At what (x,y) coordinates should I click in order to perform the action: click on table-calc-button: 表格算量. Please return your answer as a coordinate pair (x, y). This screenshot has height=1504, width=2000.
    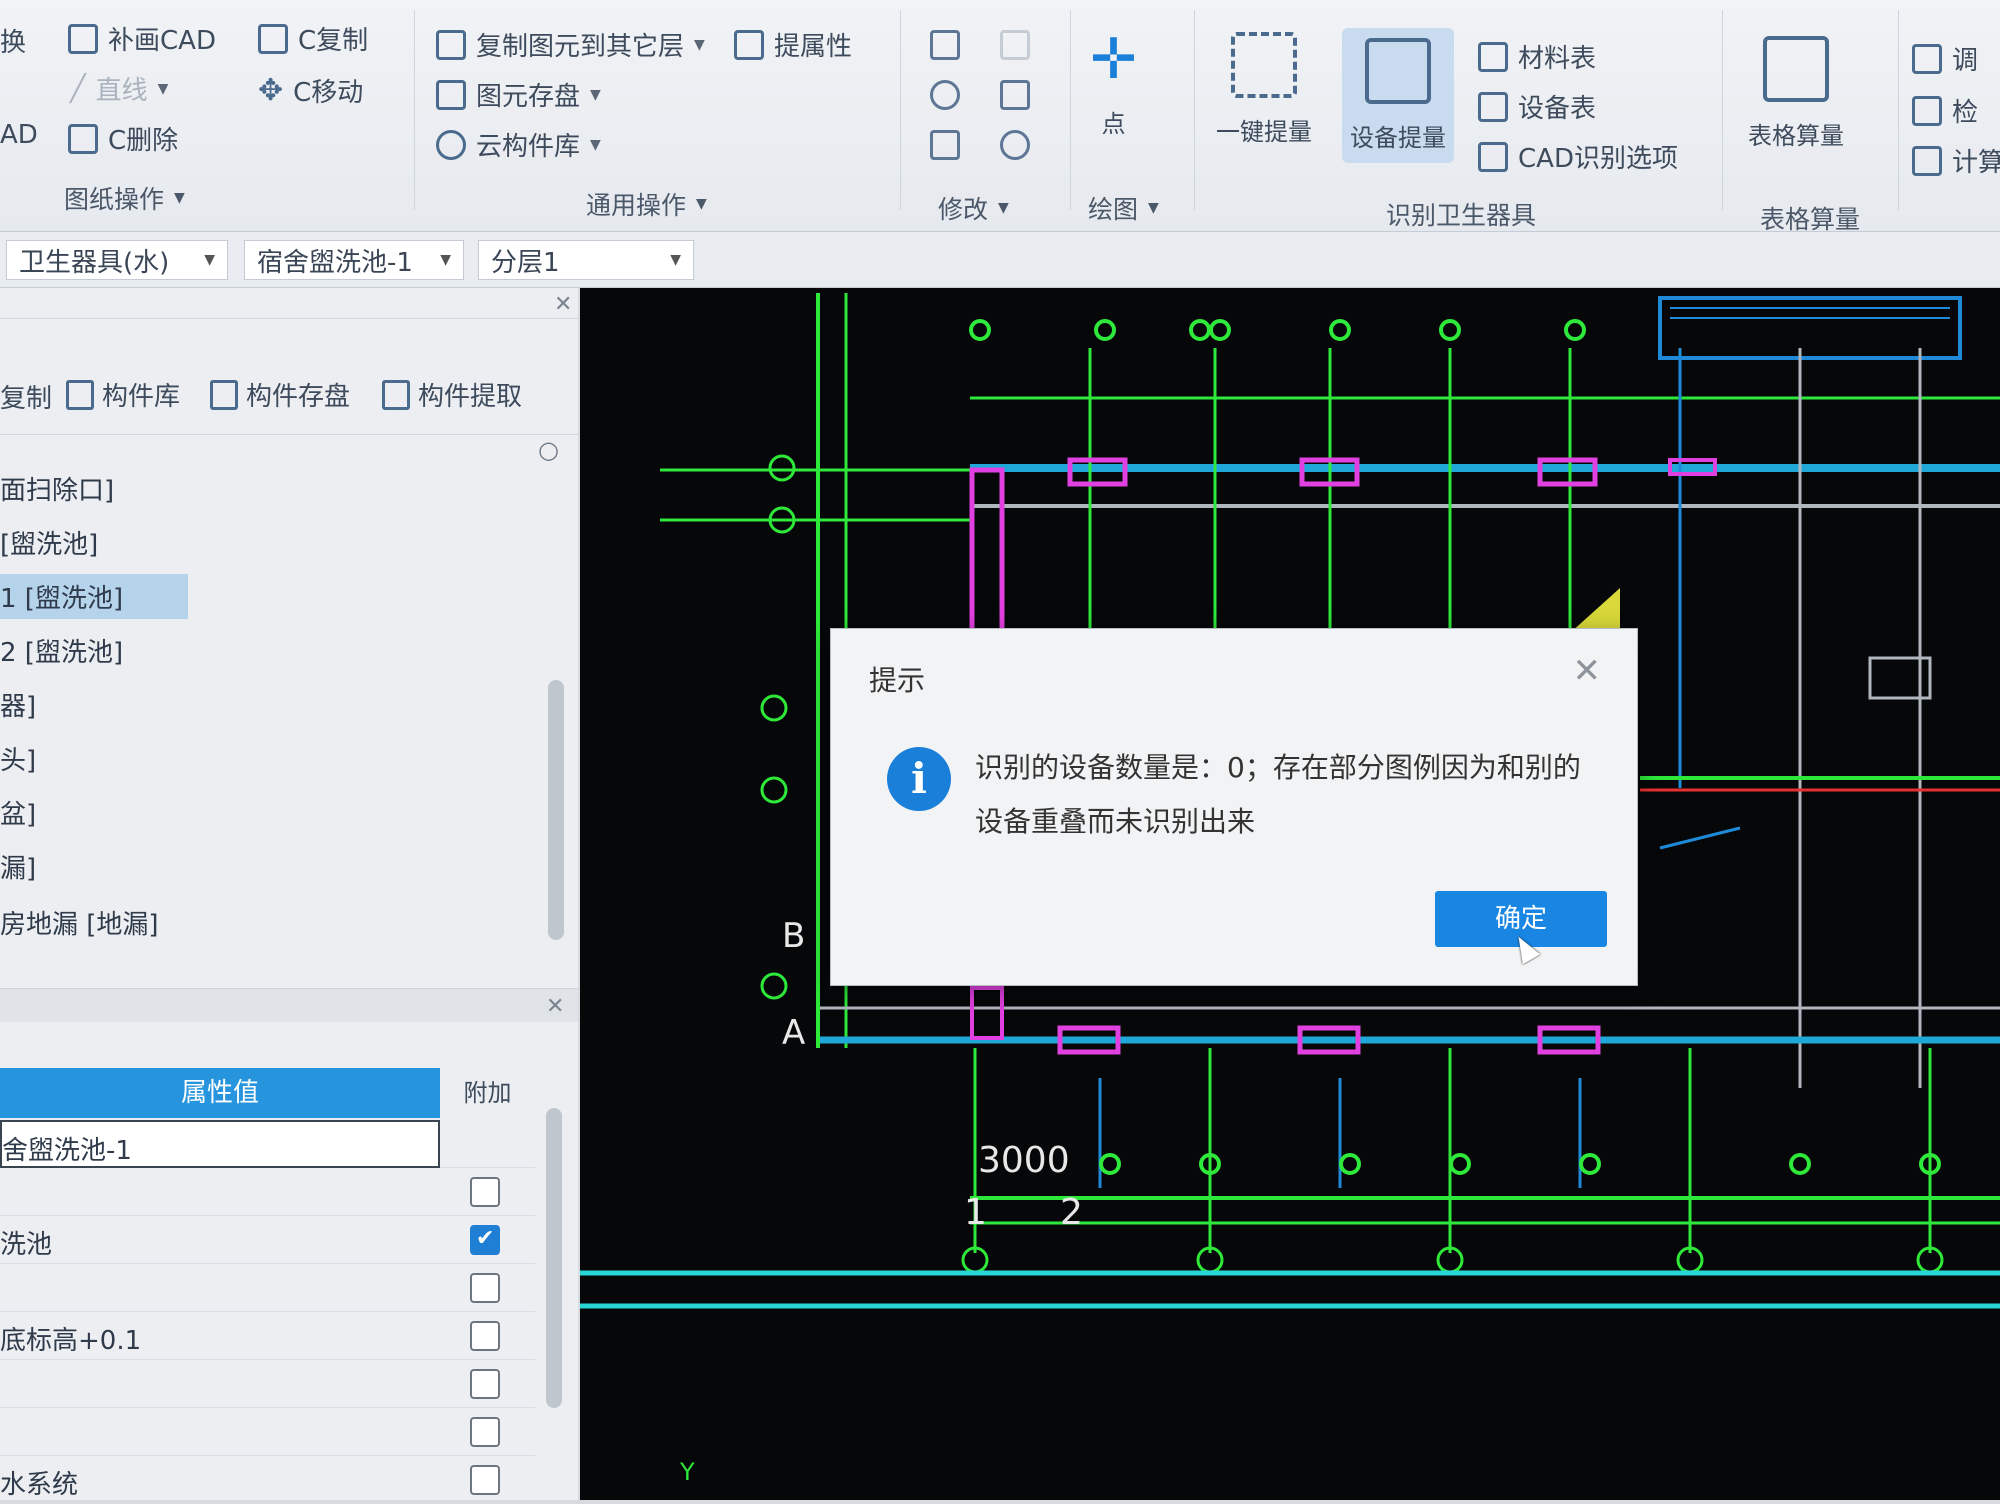
    Looking at the image, I should click on (1796, 93).